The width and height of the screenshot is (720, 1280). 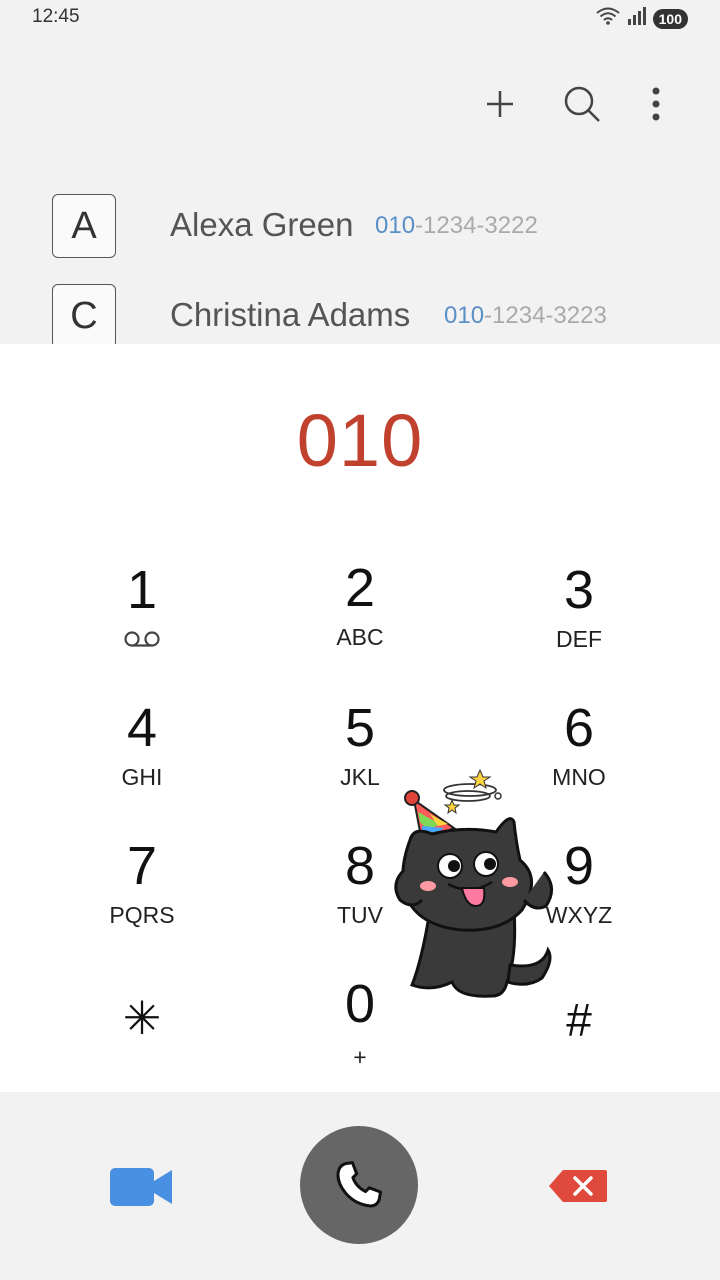 What do you see at coordinates (360, 440) in the screenshot?
I see `dialed-number: 010` at bounding box center [360, 440].